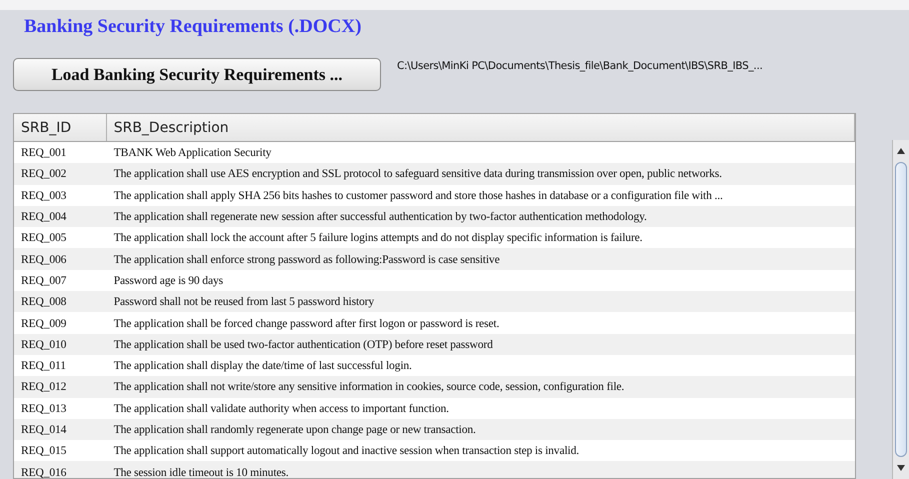 Image resolution: width=909 pixels, height=479 pixels. I want to click on table-cell-text: The application shall enforce strong password as following:Password is case sensitive, so click(306, 259).